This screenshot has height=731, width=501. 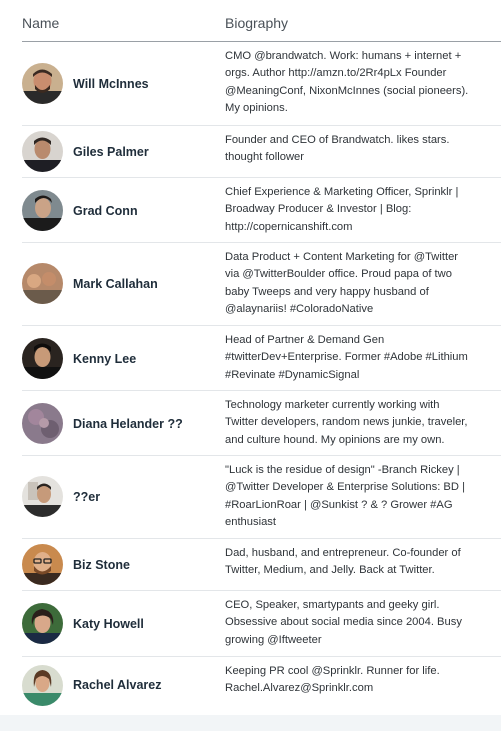 What do you see at coordinates (327, 291) in the screenshot?
I see `bio-line: baby Tweeps and very happy husband of` at bounding box center [327, 291].